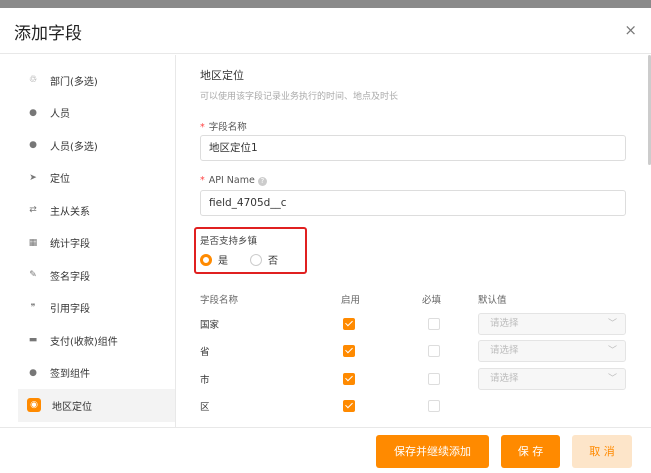 The width and height of the screenshot is (651, 473). Describe the element at coordinates (413, 203) in the screenshot. I see `api-name-input: field_4705d__c` at that location.